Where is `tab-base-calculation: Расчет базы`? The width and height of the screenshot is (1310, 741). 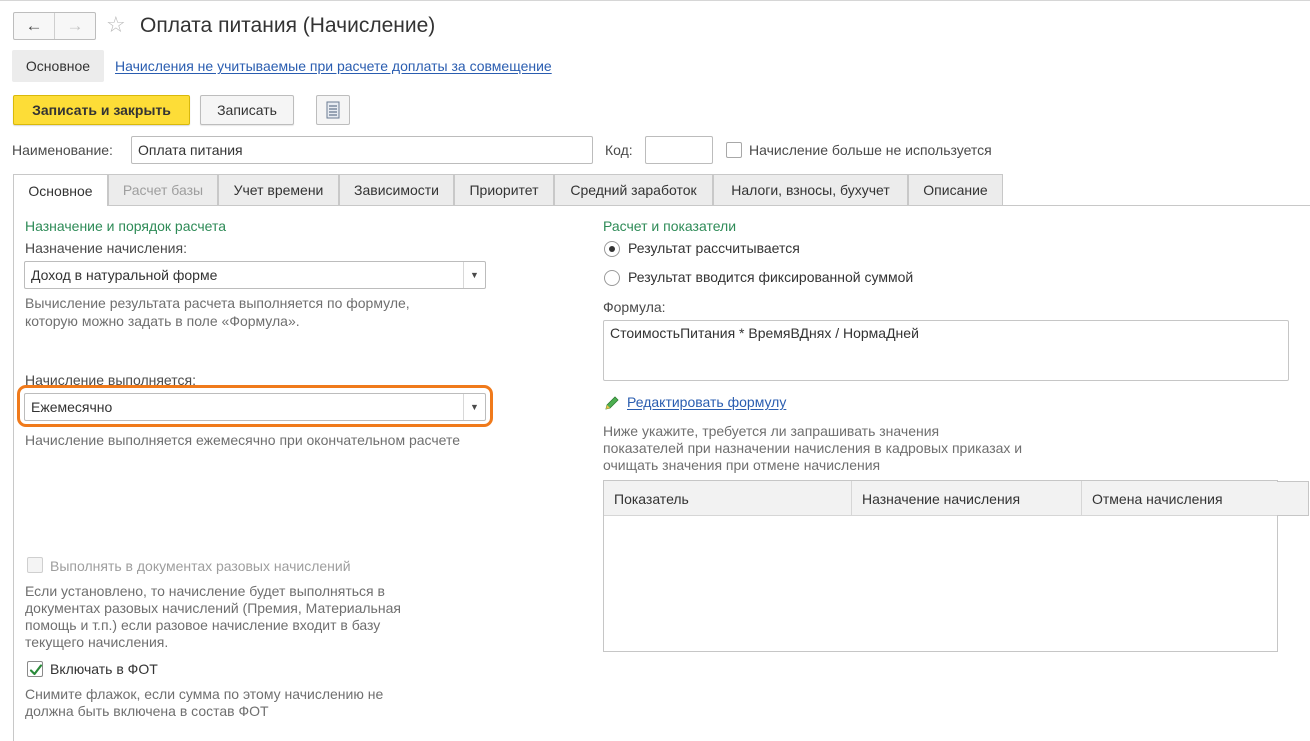 tab-base-calculation: Расчет базы is located at coordinates (163, 189).